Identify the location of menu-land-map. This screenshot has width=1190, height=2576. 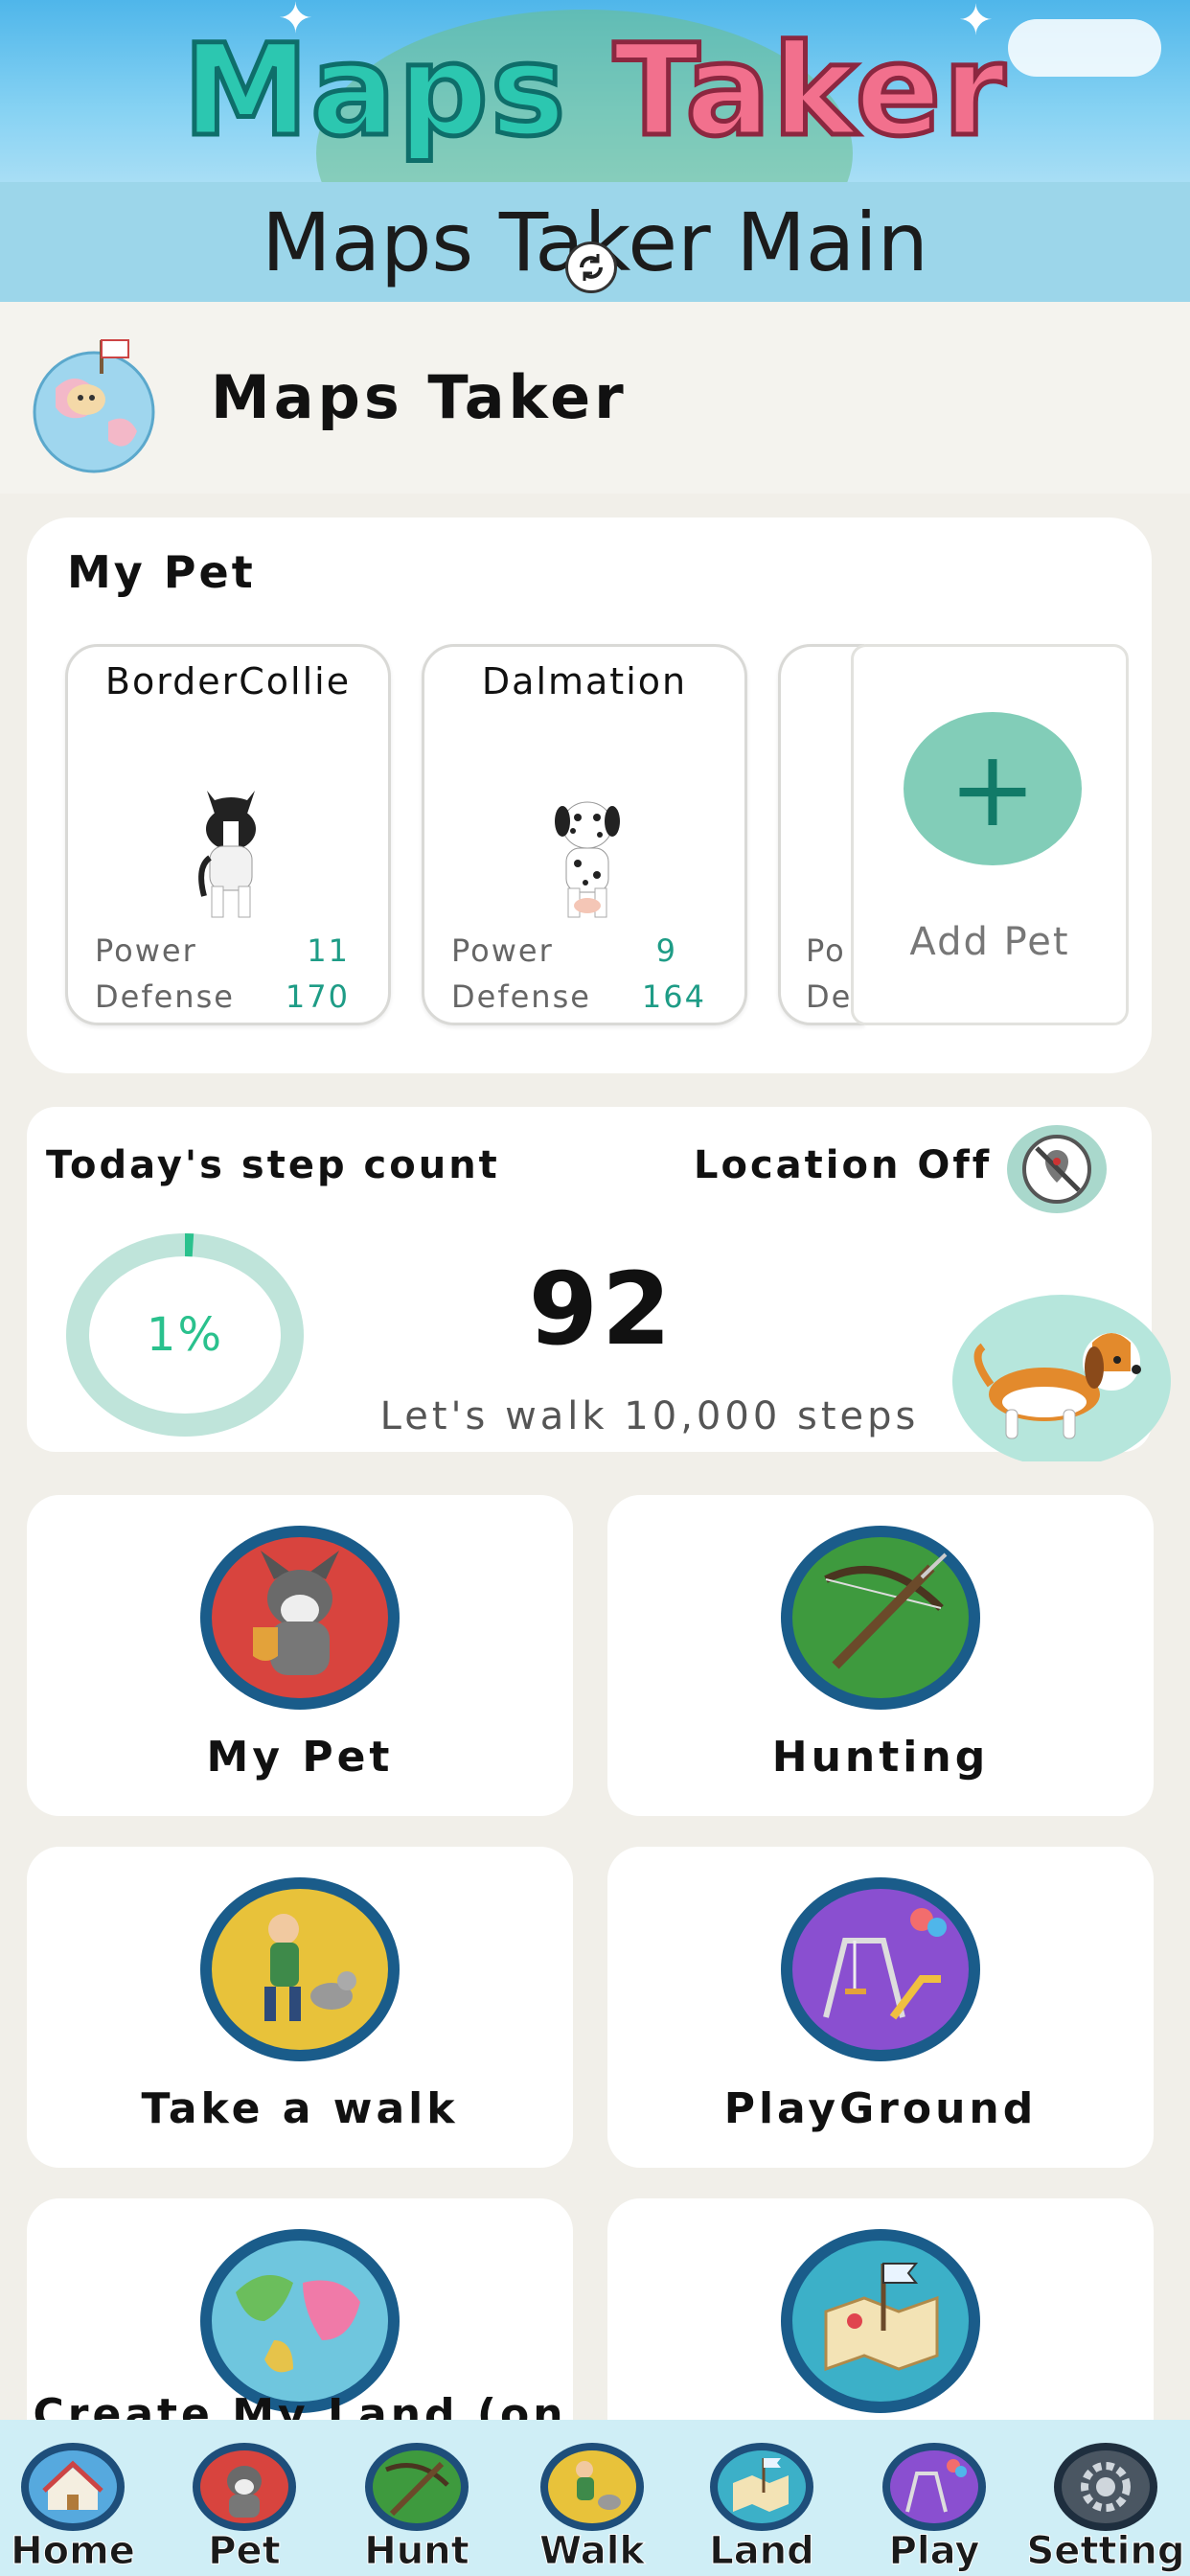
(881, 2309).